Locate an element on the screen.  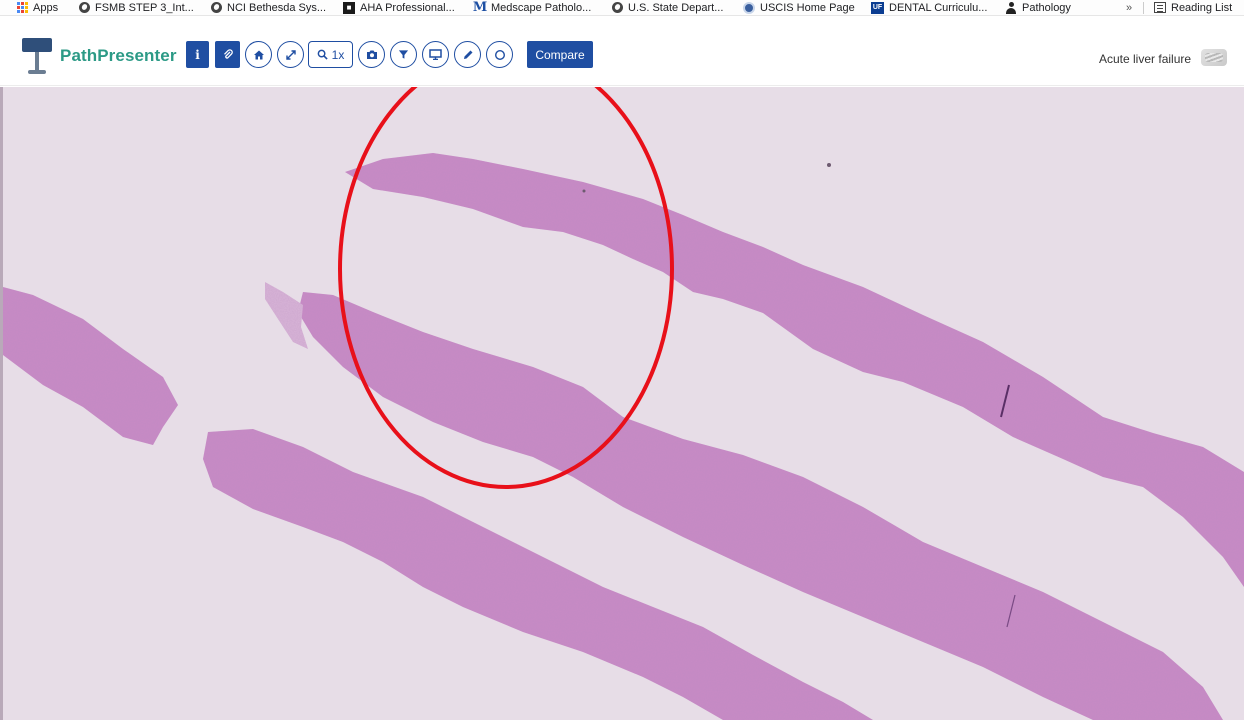
compare-button: Compare is located at coordinates (560, 54).